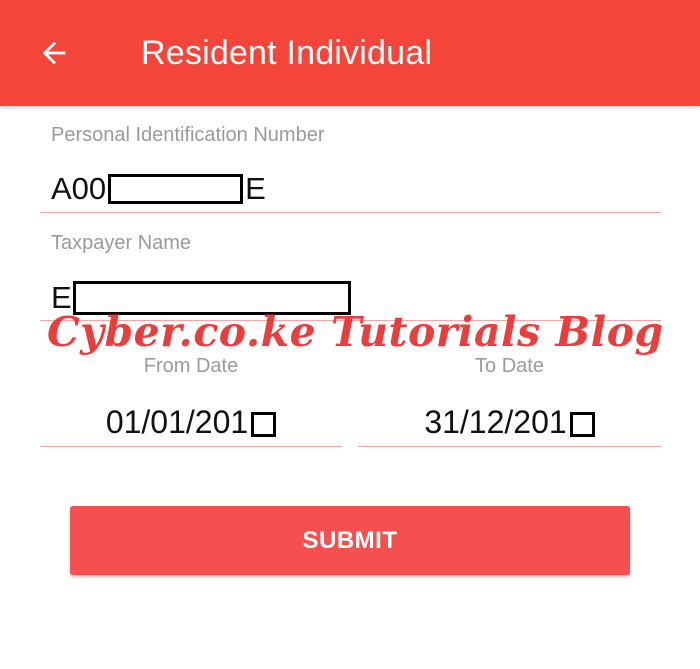 The width and height of the screenshot is (700, 669). What do you see at coordinates (79, 188) in the screenshot?
I see `pin-value-prefix: A00` at bounding box center [79, 188].